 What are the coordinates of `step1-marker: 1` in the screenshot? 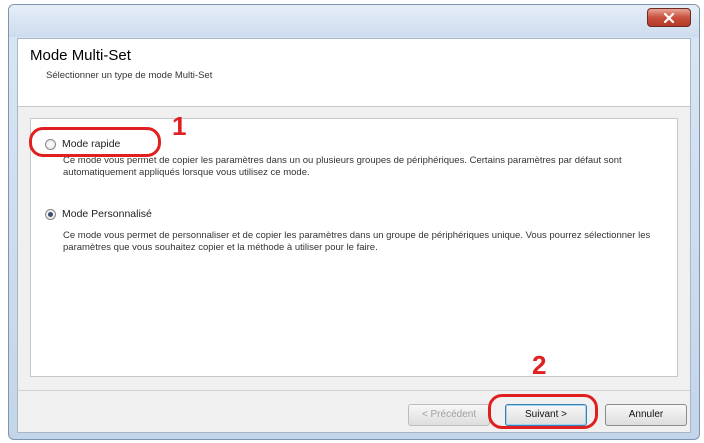 It's located at (179, 126).